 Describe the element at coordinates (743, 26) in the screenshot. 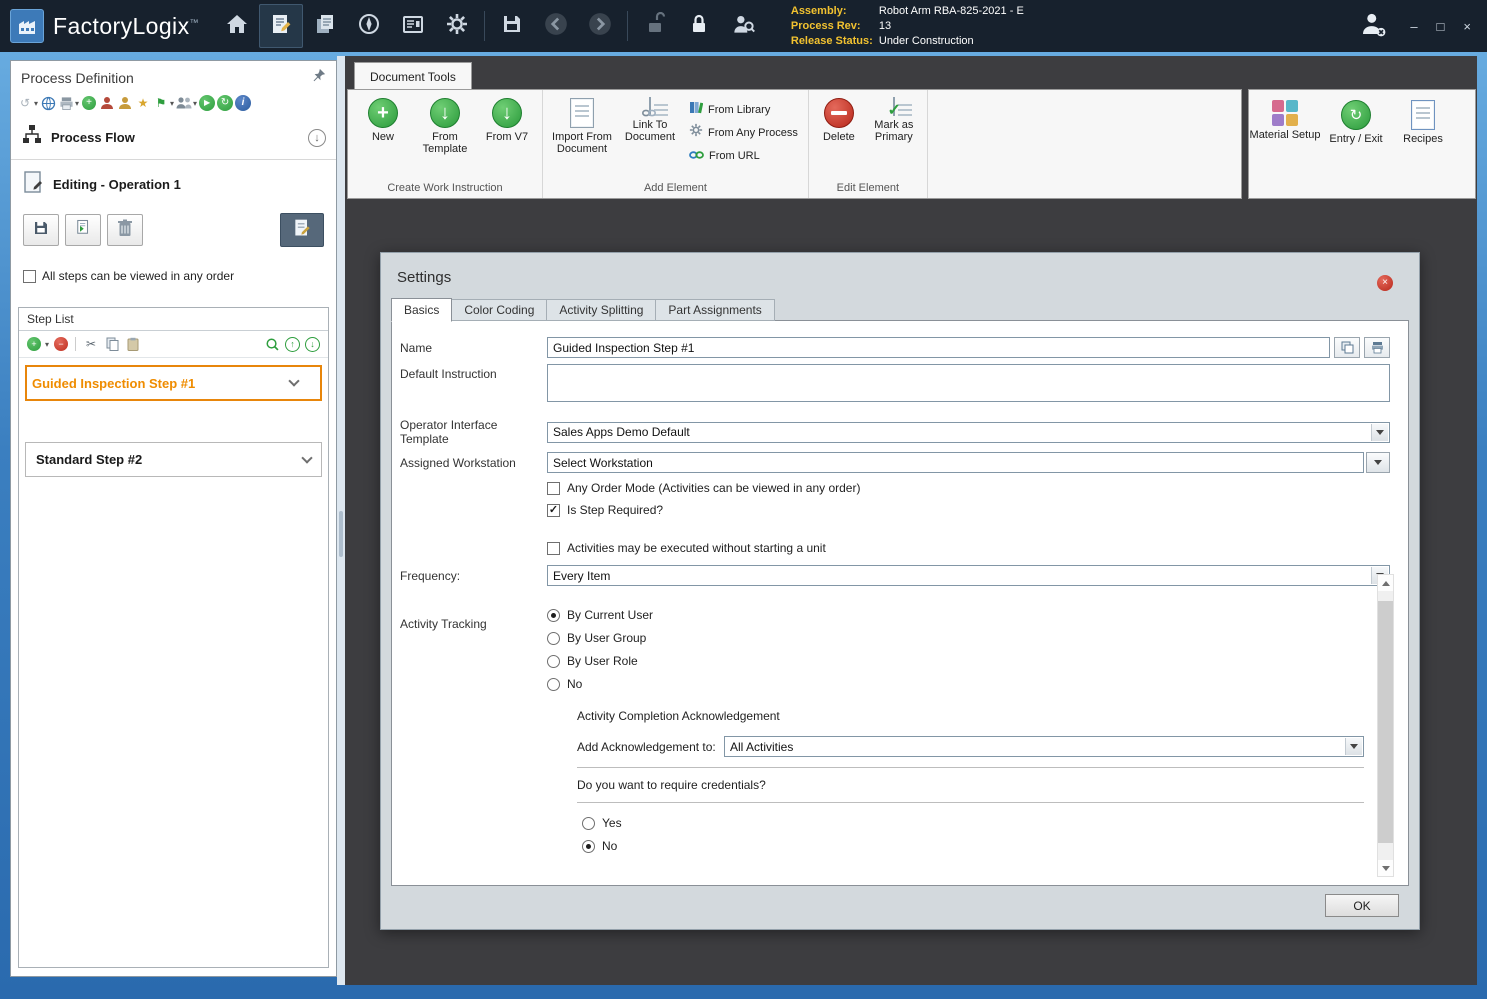

I see `audit-trail-button` at that location.